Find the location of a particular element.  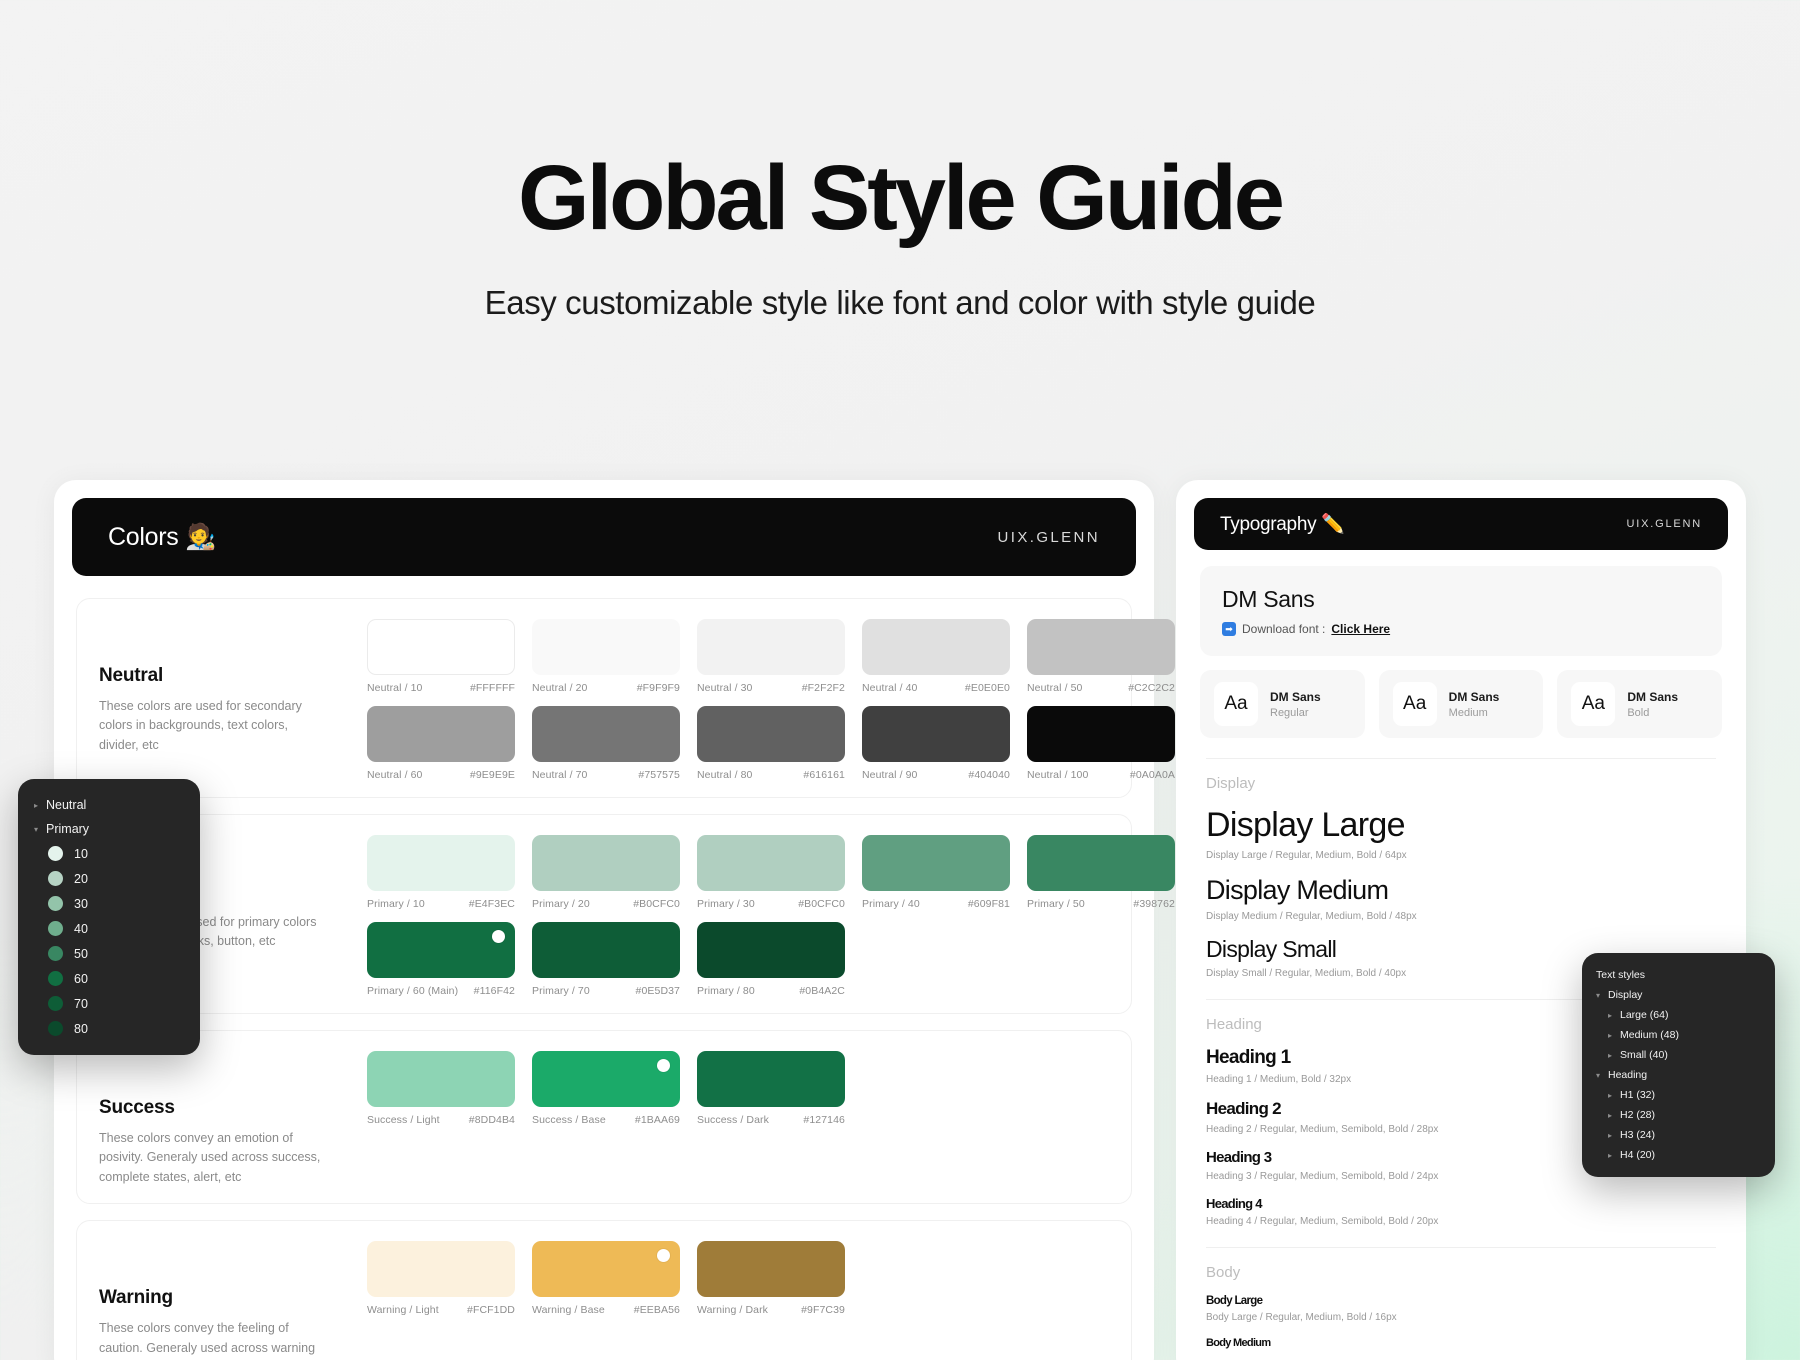

text-style-item: ▸ H3 (24) is located at coordinates (1678, 1135).